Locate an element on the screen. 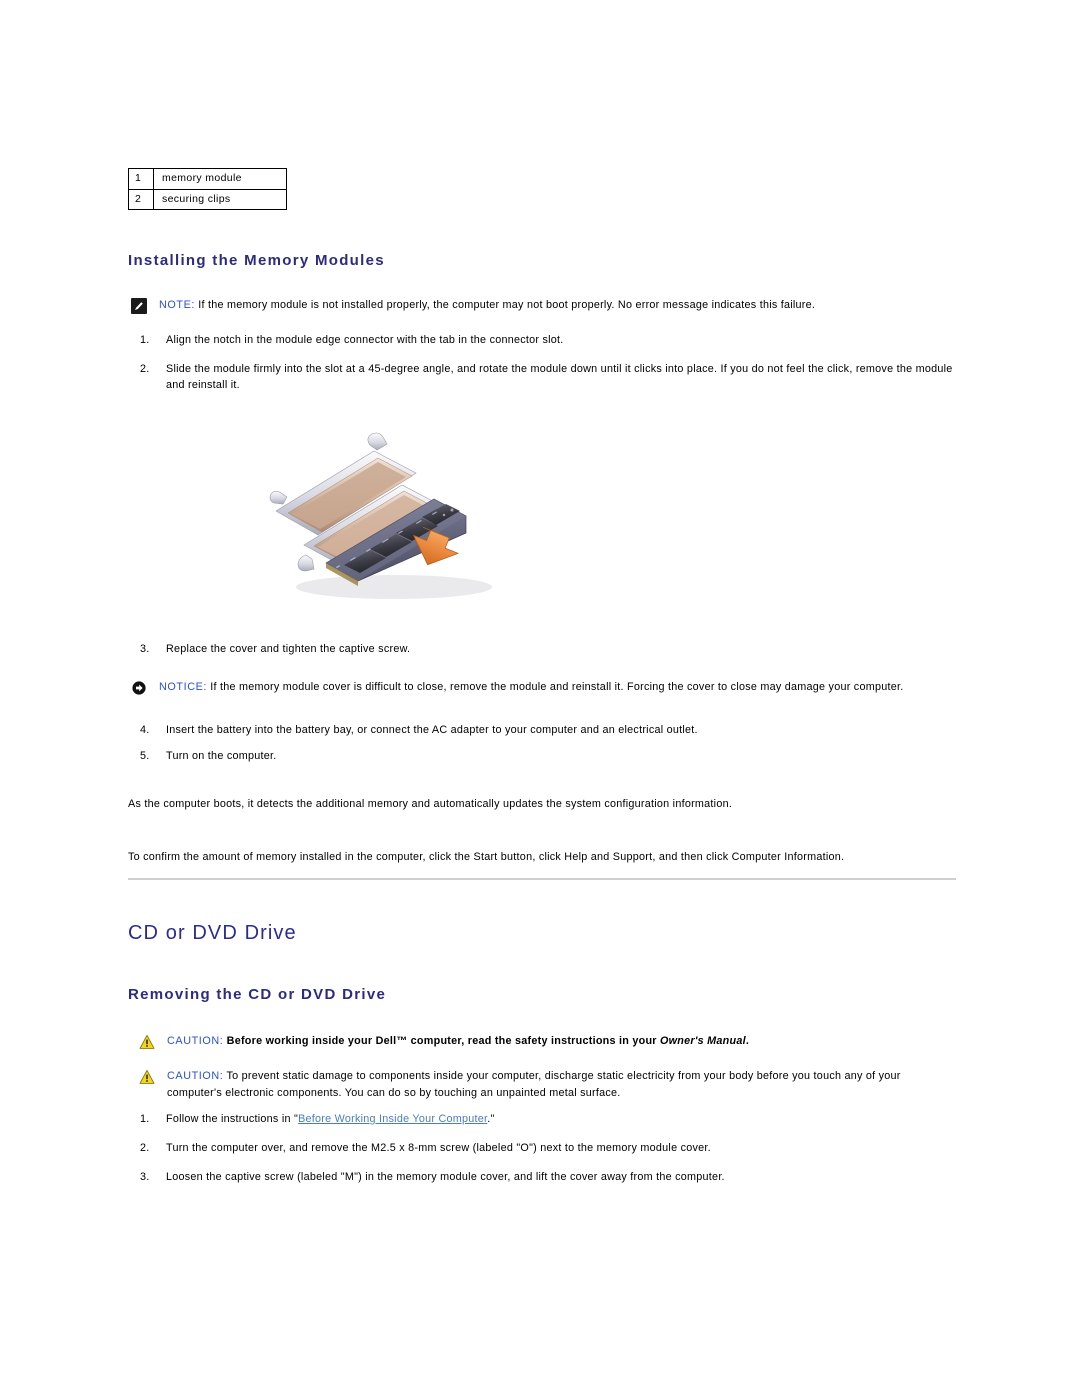 The height and width of the screenshot is (1397, 1080). notice-keyword: NOTICE: is located at coordinates (183, 687).